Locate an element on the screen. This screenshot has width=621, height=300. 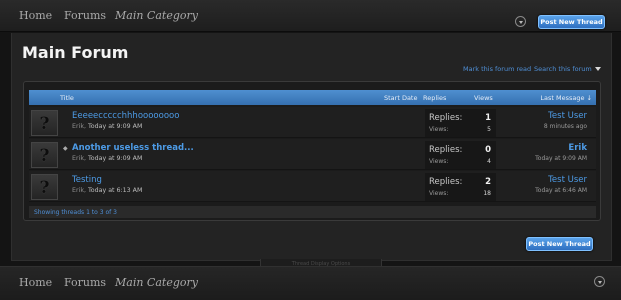
post-new-thread-button-bottom: Post New Thread is located at coordinates (559, 244).